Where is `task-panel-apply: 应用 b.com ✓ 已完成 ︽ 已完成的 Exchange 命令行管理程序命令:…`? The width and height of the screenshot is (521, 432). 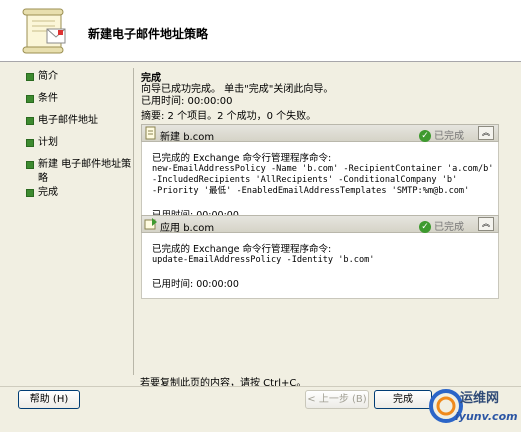 task-panel-apply: 应用 b.com ✓ 已完成 ︽ 已完成的 Exchange 命令行管理程序命令:… is located at coordinates (320, 257).